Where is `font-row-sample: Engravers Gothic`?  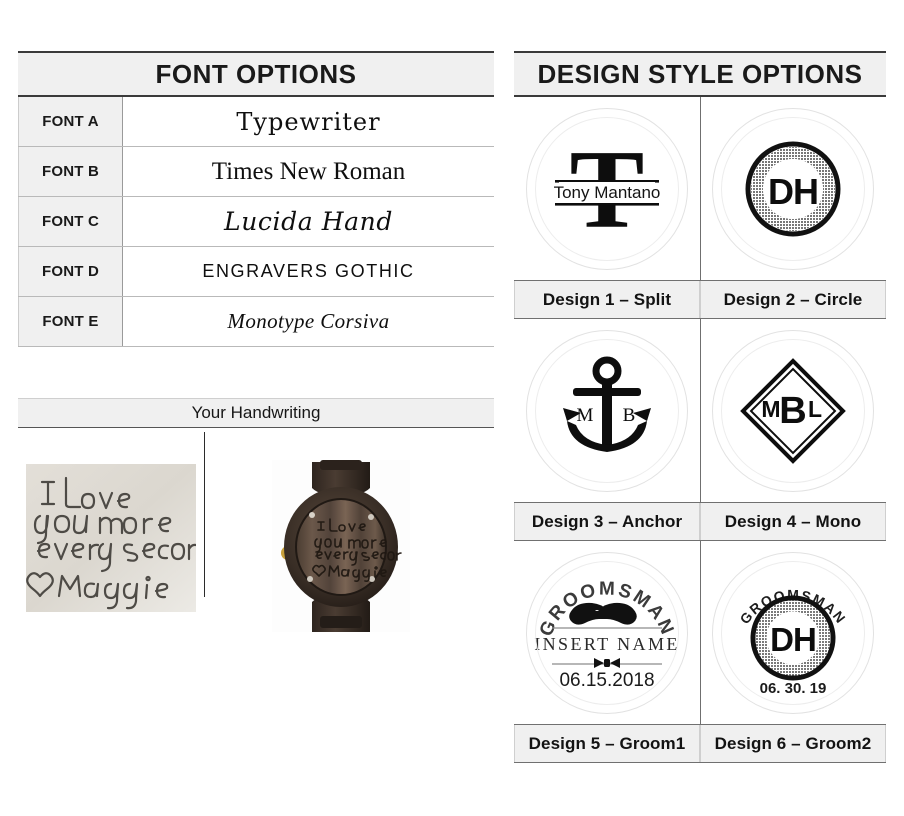
font-row-sample: Engravers Gothic is located at coordinates (308, 271).